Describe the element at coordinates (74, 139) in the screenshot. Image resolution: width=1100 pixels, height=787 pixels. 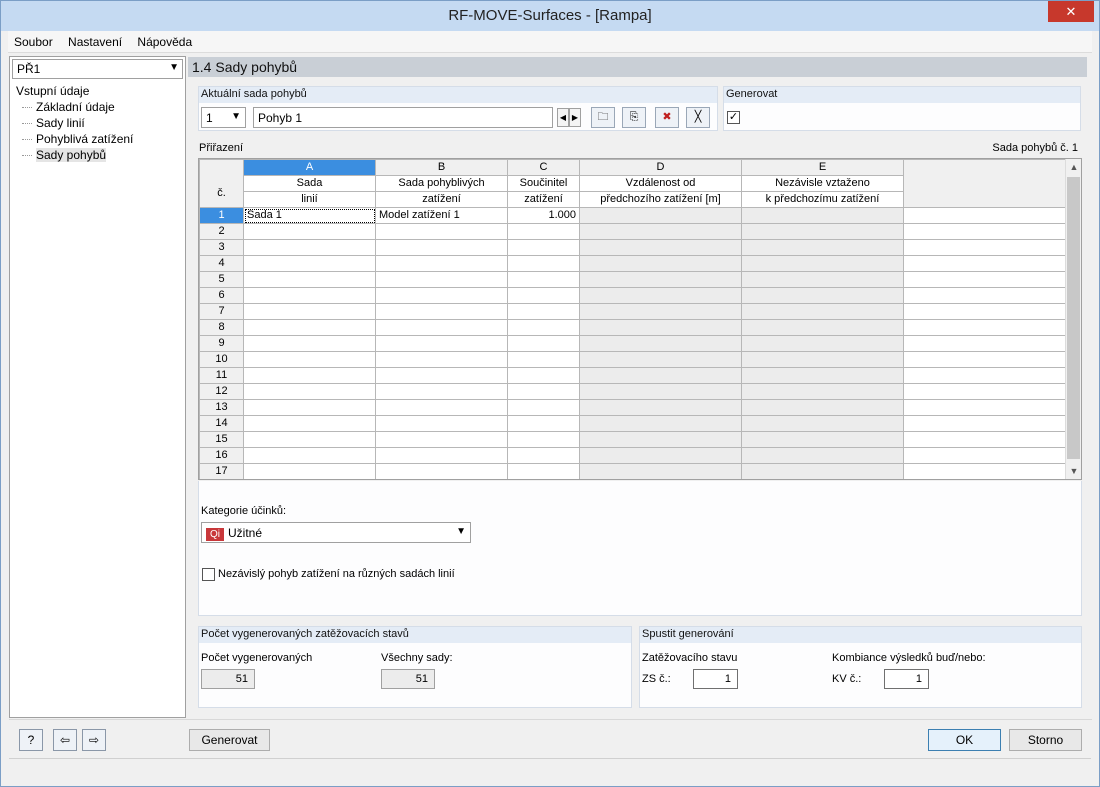
I see `tree-item-moving-loads: Pohyblivá zatížení` at that location.